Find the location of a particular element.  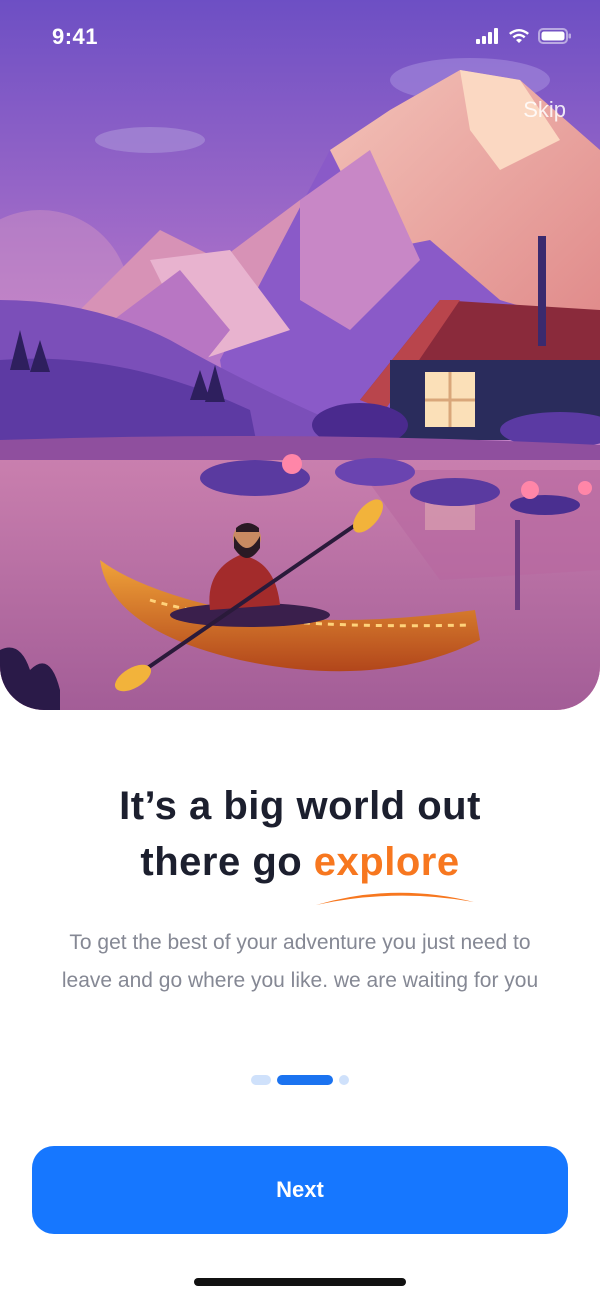

title-accent-word: explore is located at coordinates (386, 862).